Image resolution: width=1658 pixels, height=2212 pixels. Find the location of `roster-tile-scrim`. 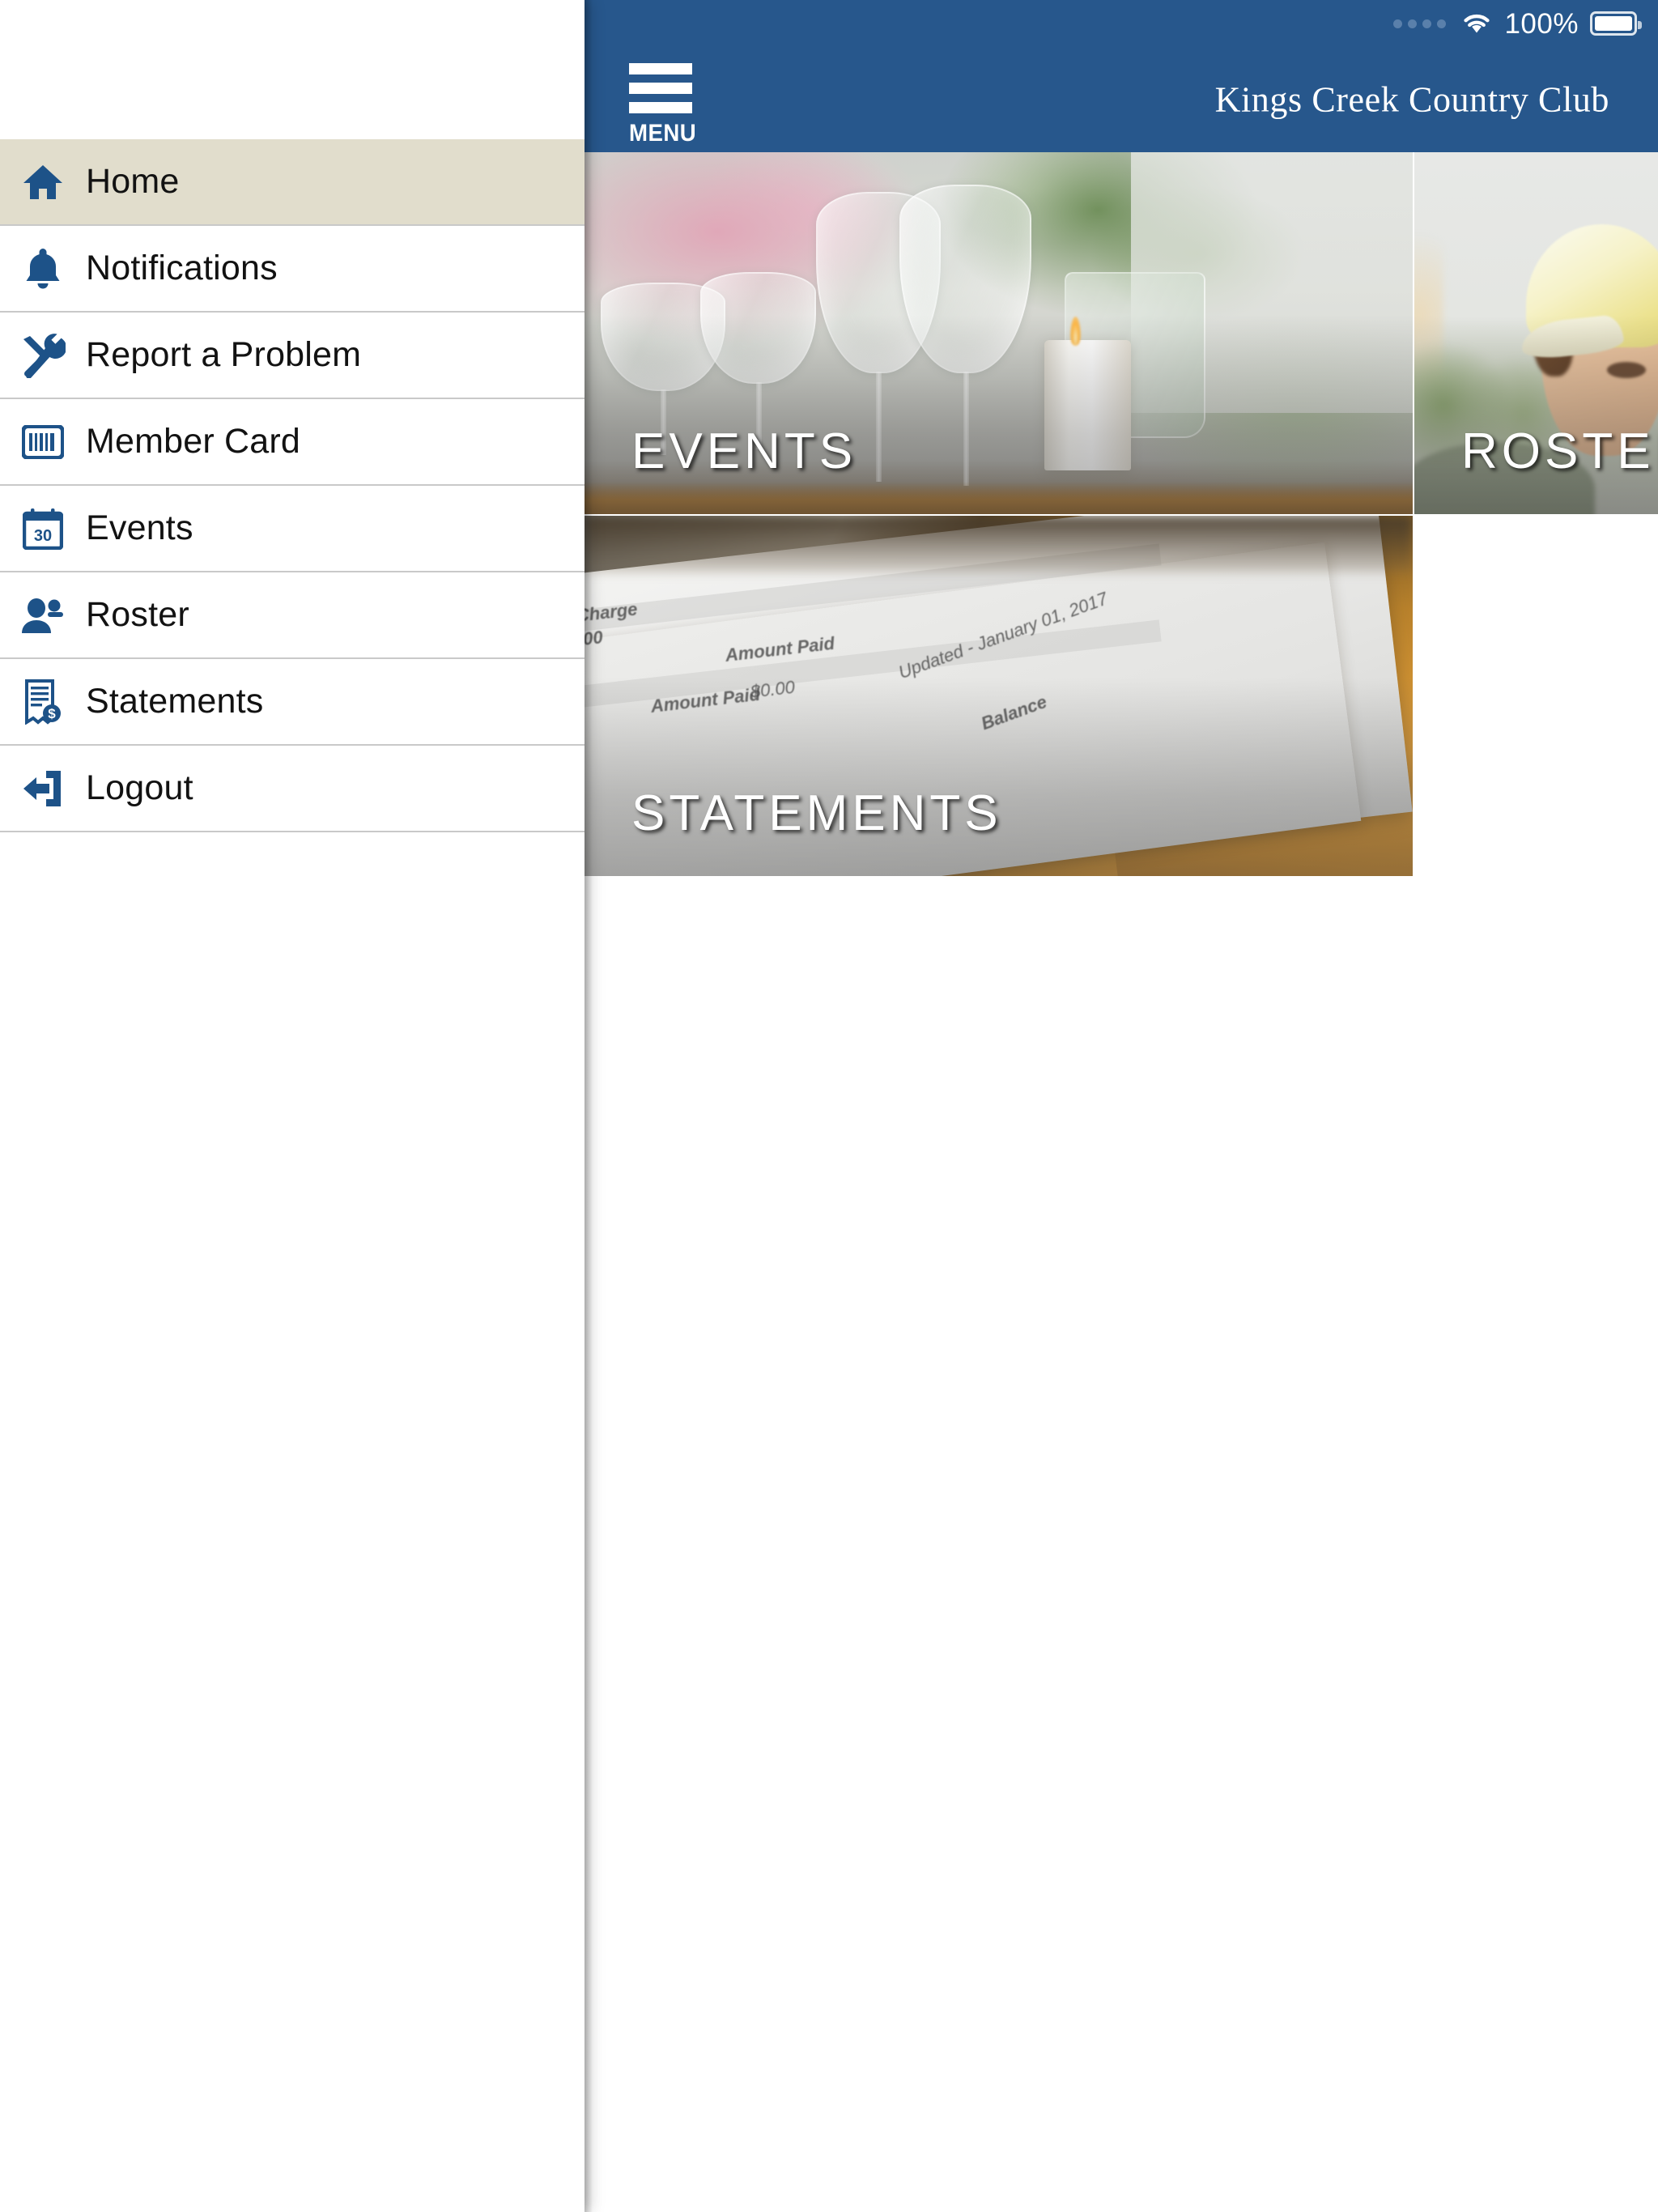

roster-tile-scrim is located at coordinates (1536, 414).